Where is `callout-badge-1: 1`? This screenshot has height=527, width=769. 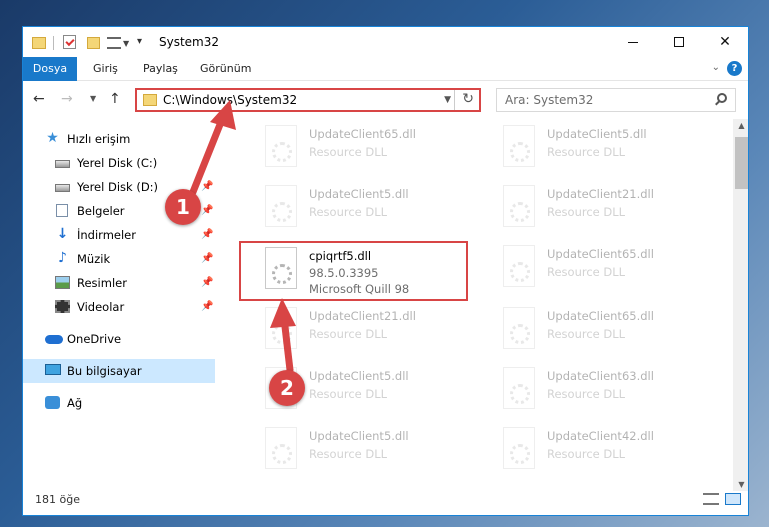
callout-badge-1: 1 is located at coordinates (183, 207).